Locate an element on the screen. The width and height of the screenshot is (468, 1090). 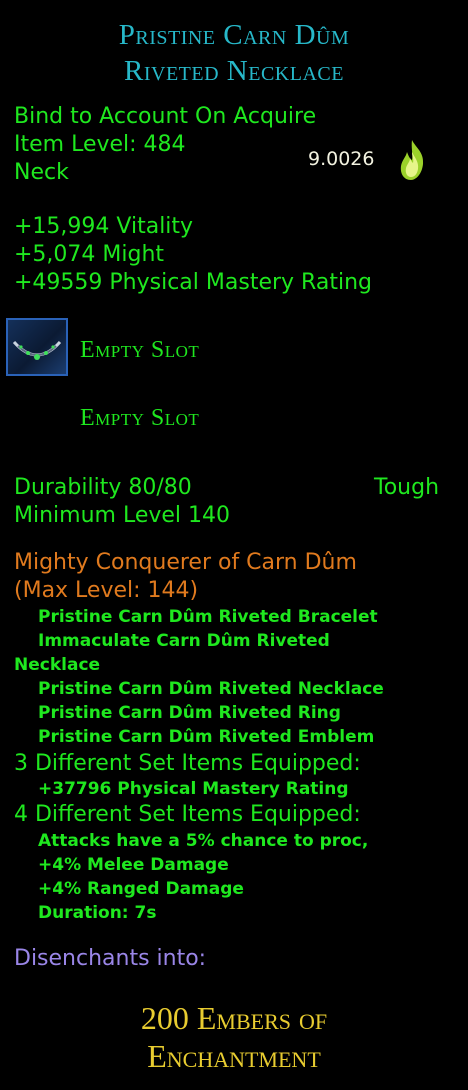
set-bonus-3-header: 3 Different Set Items Equipped: is located at coordinates (187, 763).